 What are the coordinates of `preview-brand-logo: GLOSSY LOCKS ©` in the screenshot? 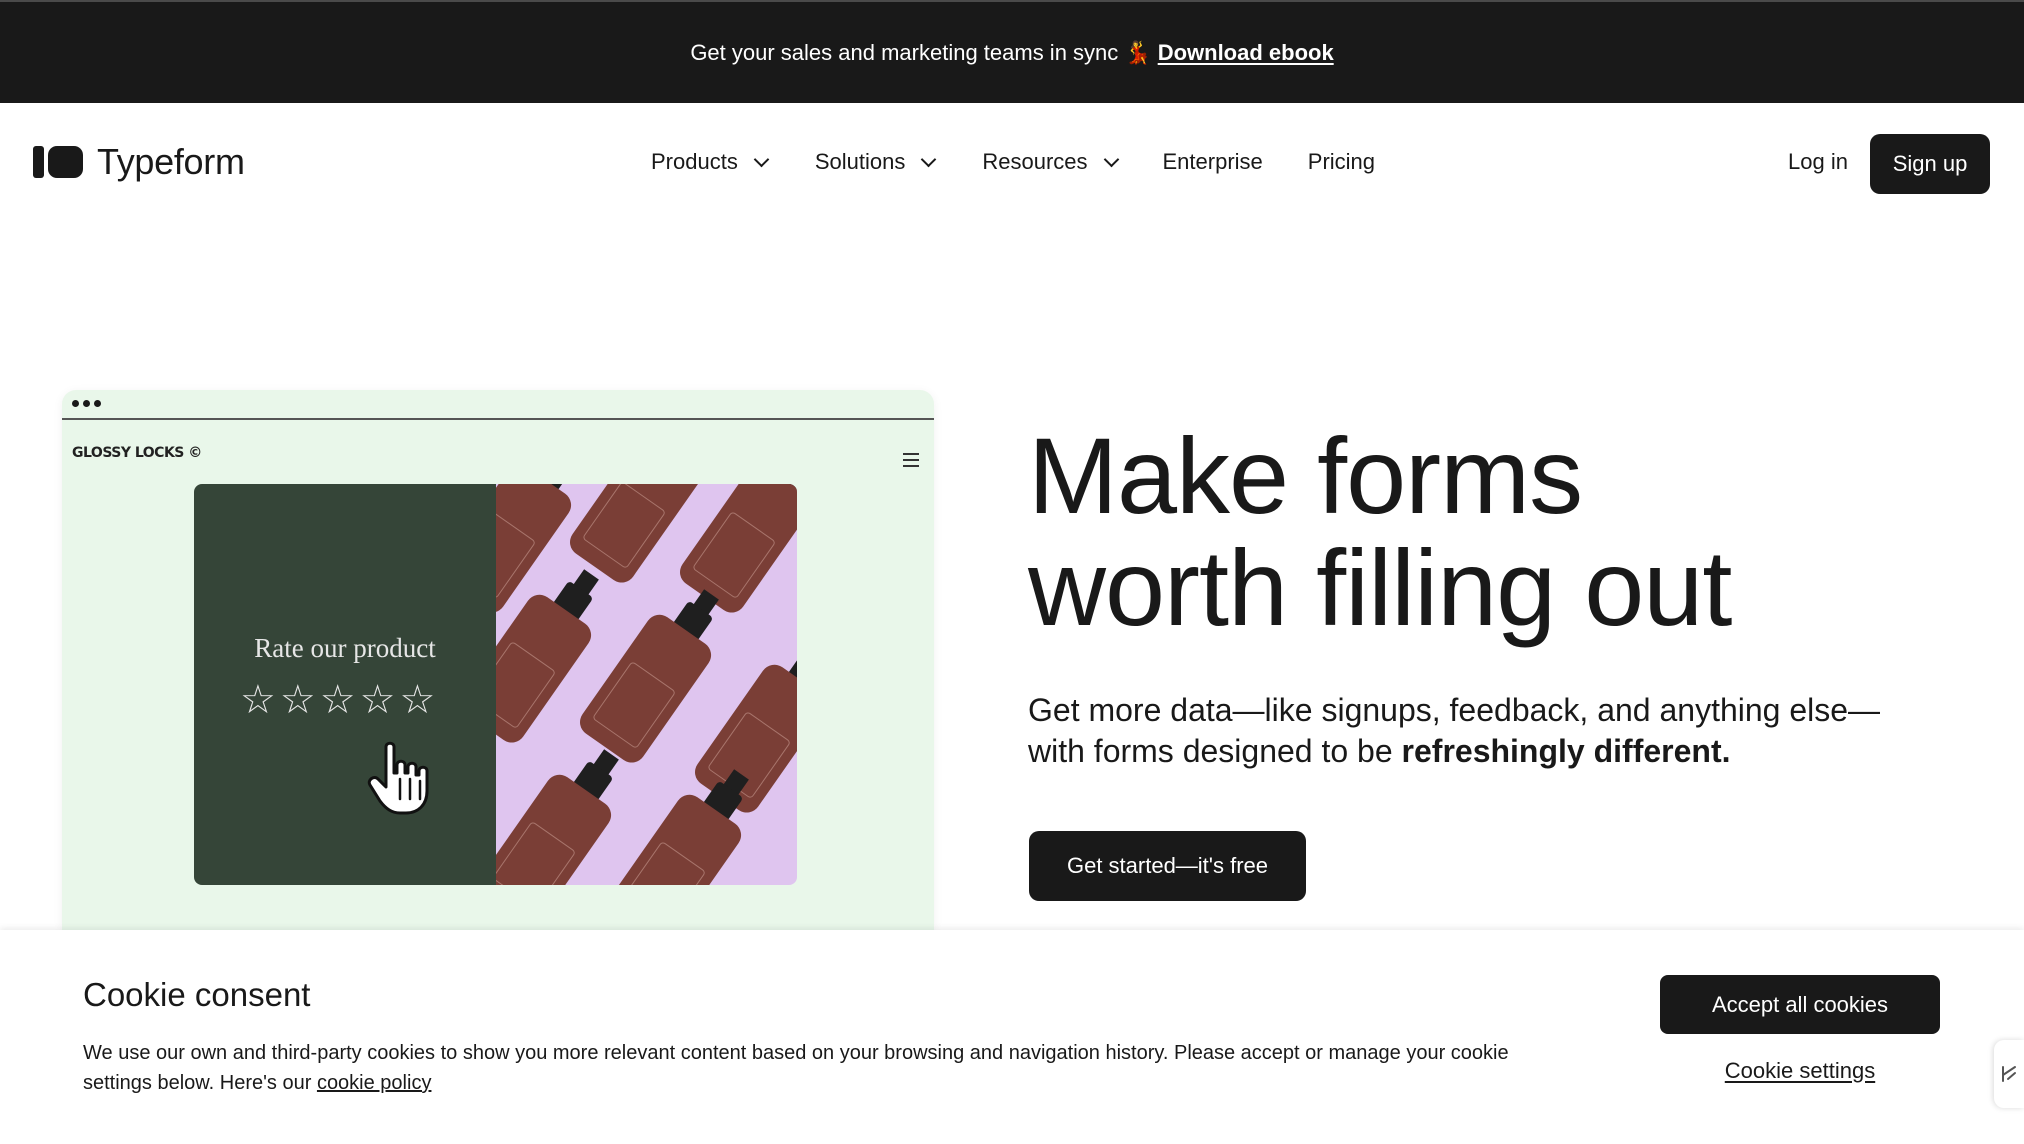 It's located at (137, 453).